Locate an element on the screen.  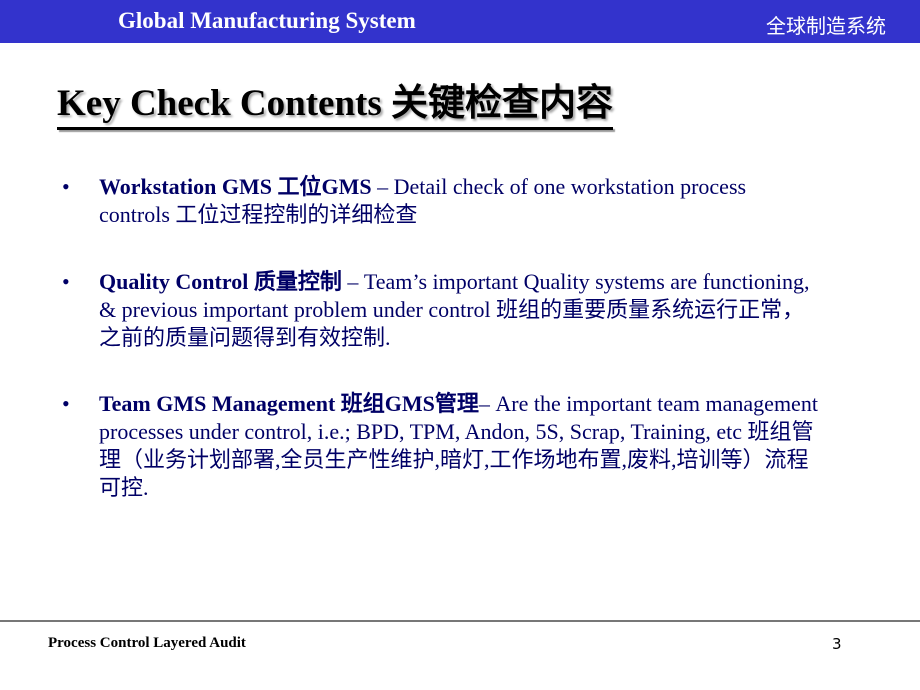
bullet-lead: Workstation GMS 工位GMS is located at coordinates (235, 186).